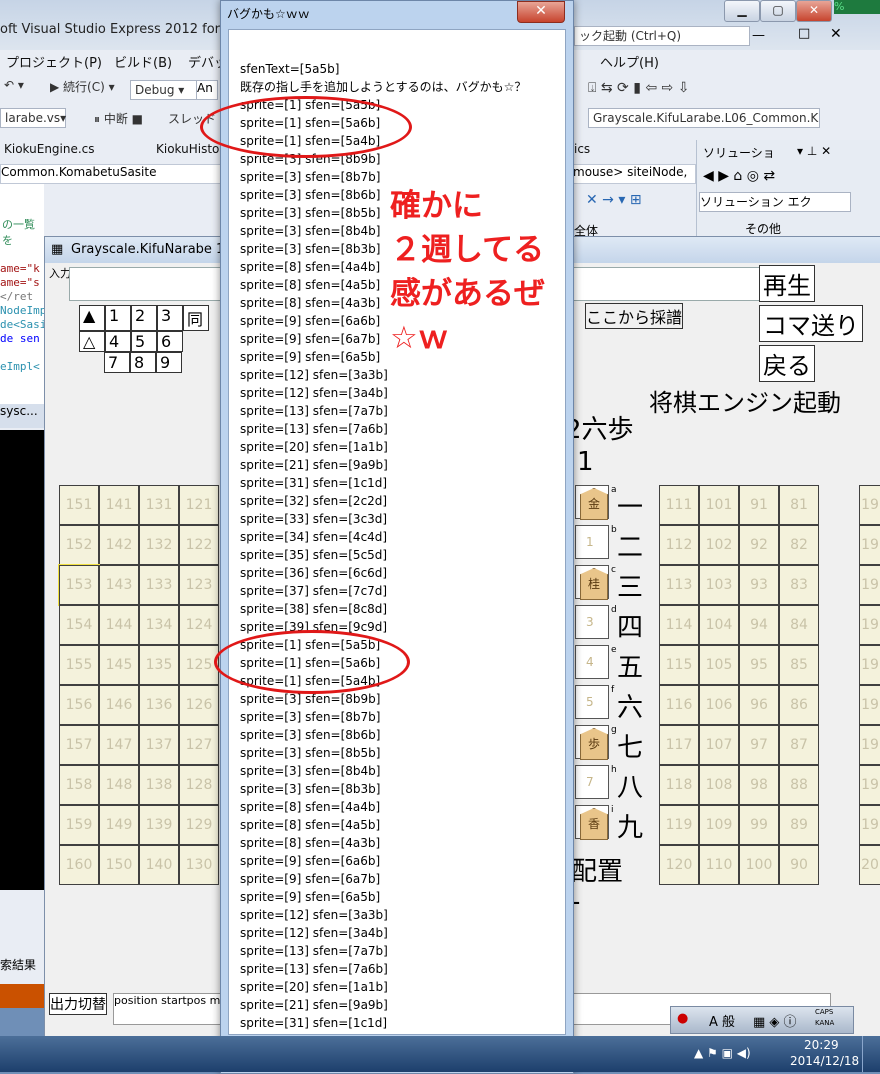 Image resolution: width=880 pixels, height=1074 pixels. I want to click on board-cell: 125, so click(199, 665).